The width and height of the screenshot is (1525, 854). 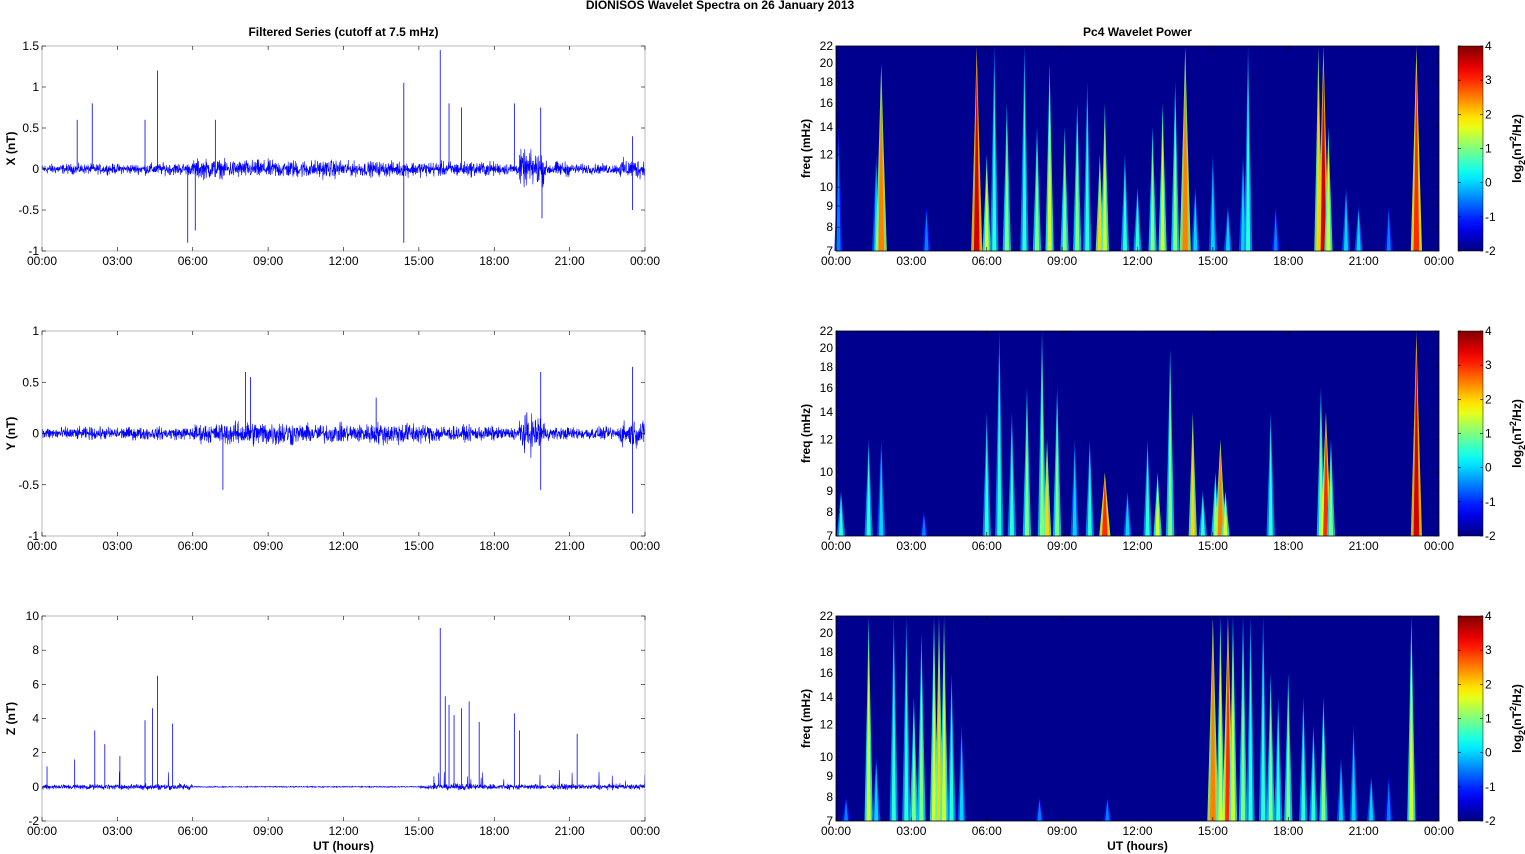 I want to click on y-axis-label: Z (nT), so click(x=11, y=718).